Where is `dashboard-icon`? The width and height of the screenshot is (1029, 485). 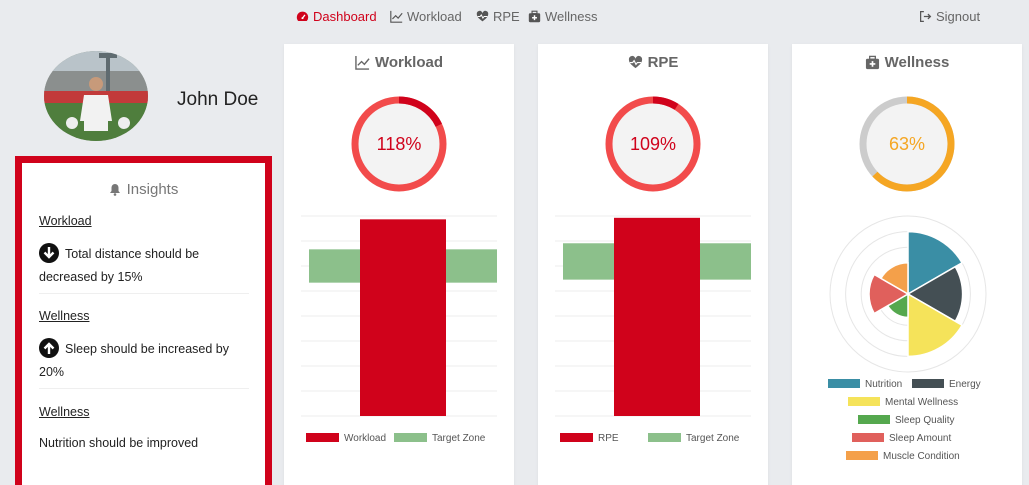
dashboard-icon is located at coordinates (302, 16).